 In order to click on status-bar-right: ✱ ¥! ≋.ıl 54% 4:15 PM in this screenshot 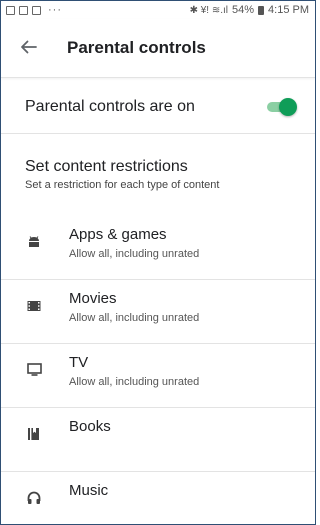, I will do `click(249, 10)`.